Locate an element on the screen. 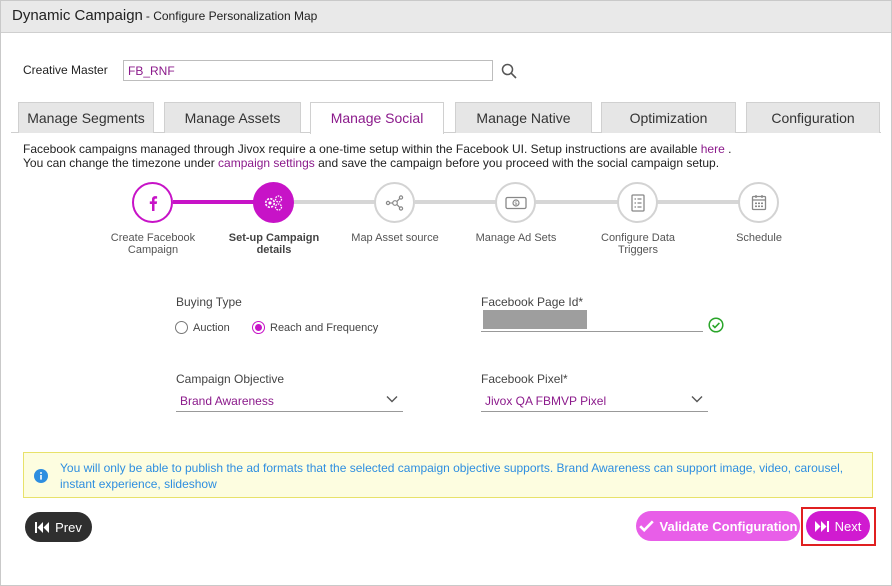 The width and height of the screenshot is (892, 586). prev-button-label: Prev is located at coordinates (68, 527).